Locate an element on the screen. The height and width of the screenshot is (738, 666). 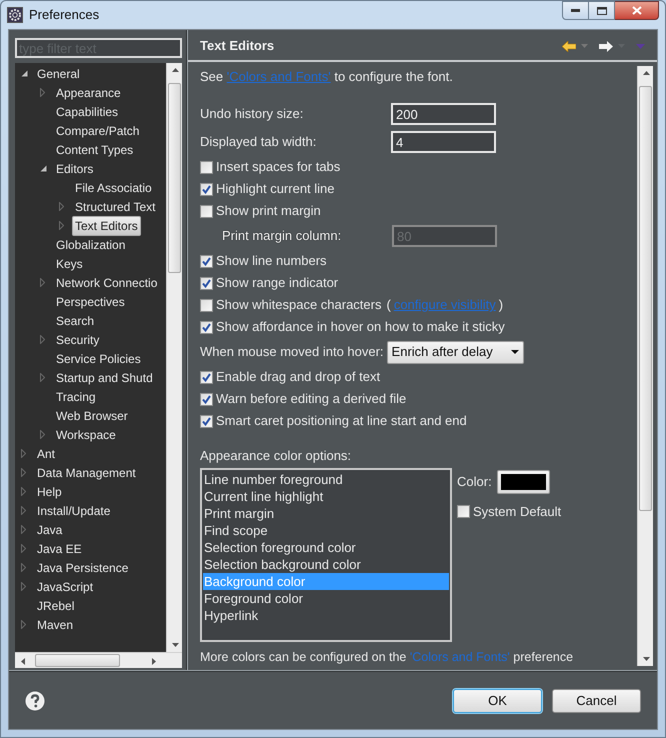
tree-item: Java EE is located at coordinates (59, 548).